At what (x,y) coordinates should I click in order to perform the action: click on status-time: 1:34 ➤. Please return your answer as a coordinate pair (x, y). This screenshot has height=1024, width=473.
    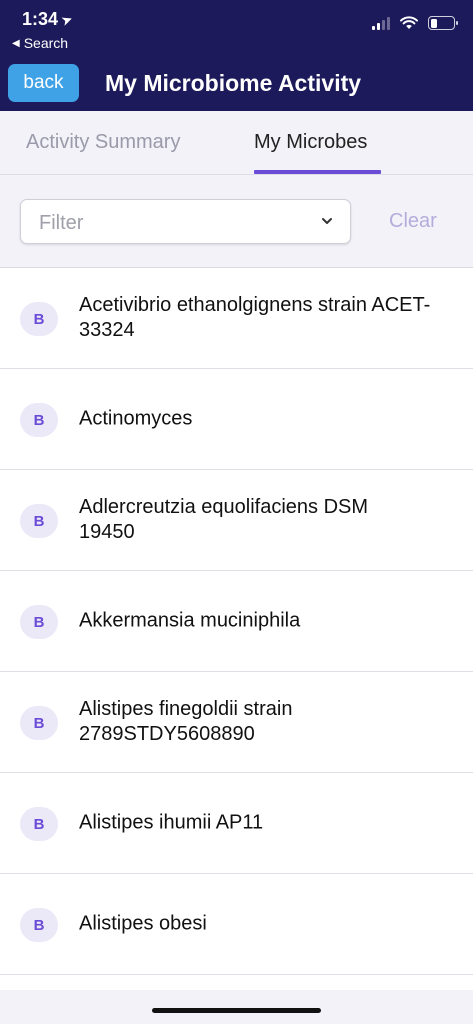
    Looking at the image, I should click on (48, 19).